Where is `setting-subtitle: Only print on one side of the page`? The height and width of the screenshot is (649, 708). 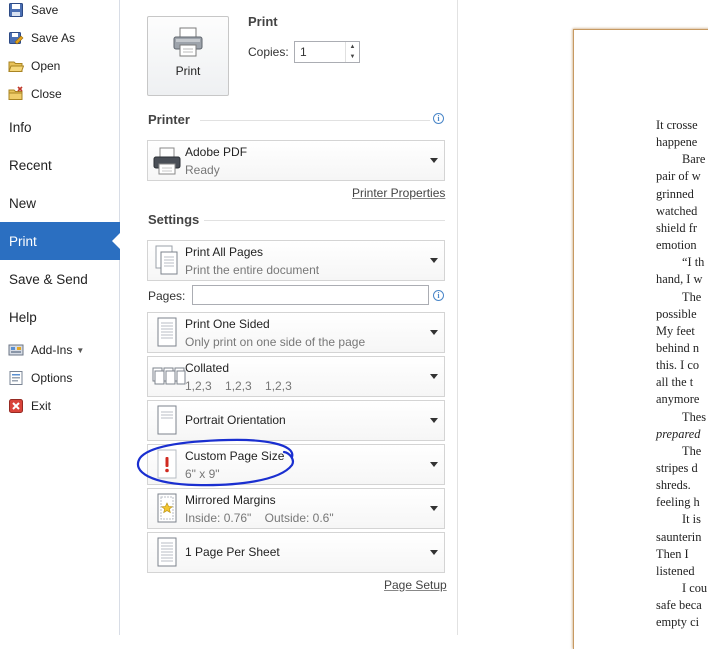
setting-subtitle: Only print on one side of the page is located at coordinates (275, 342).